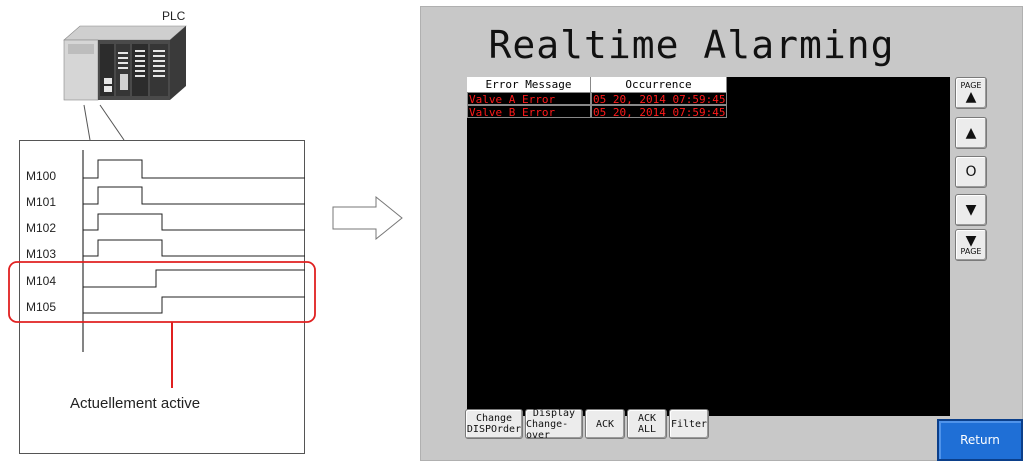  I want to click on ack-button: ACK, so click(605, 424).